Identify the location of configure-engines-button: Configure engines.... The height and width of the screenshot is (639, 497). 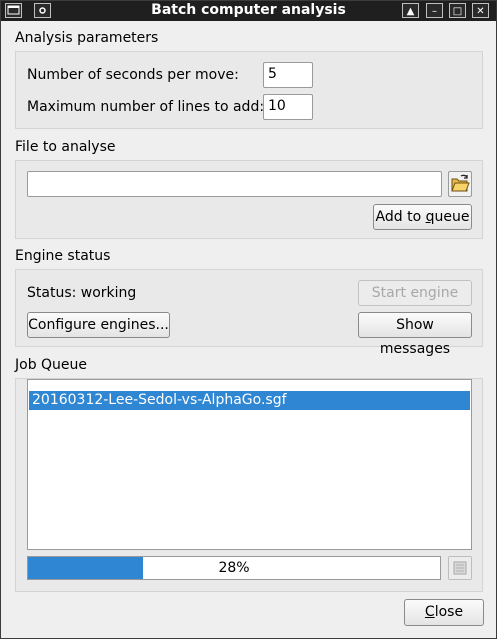
(98, 325).